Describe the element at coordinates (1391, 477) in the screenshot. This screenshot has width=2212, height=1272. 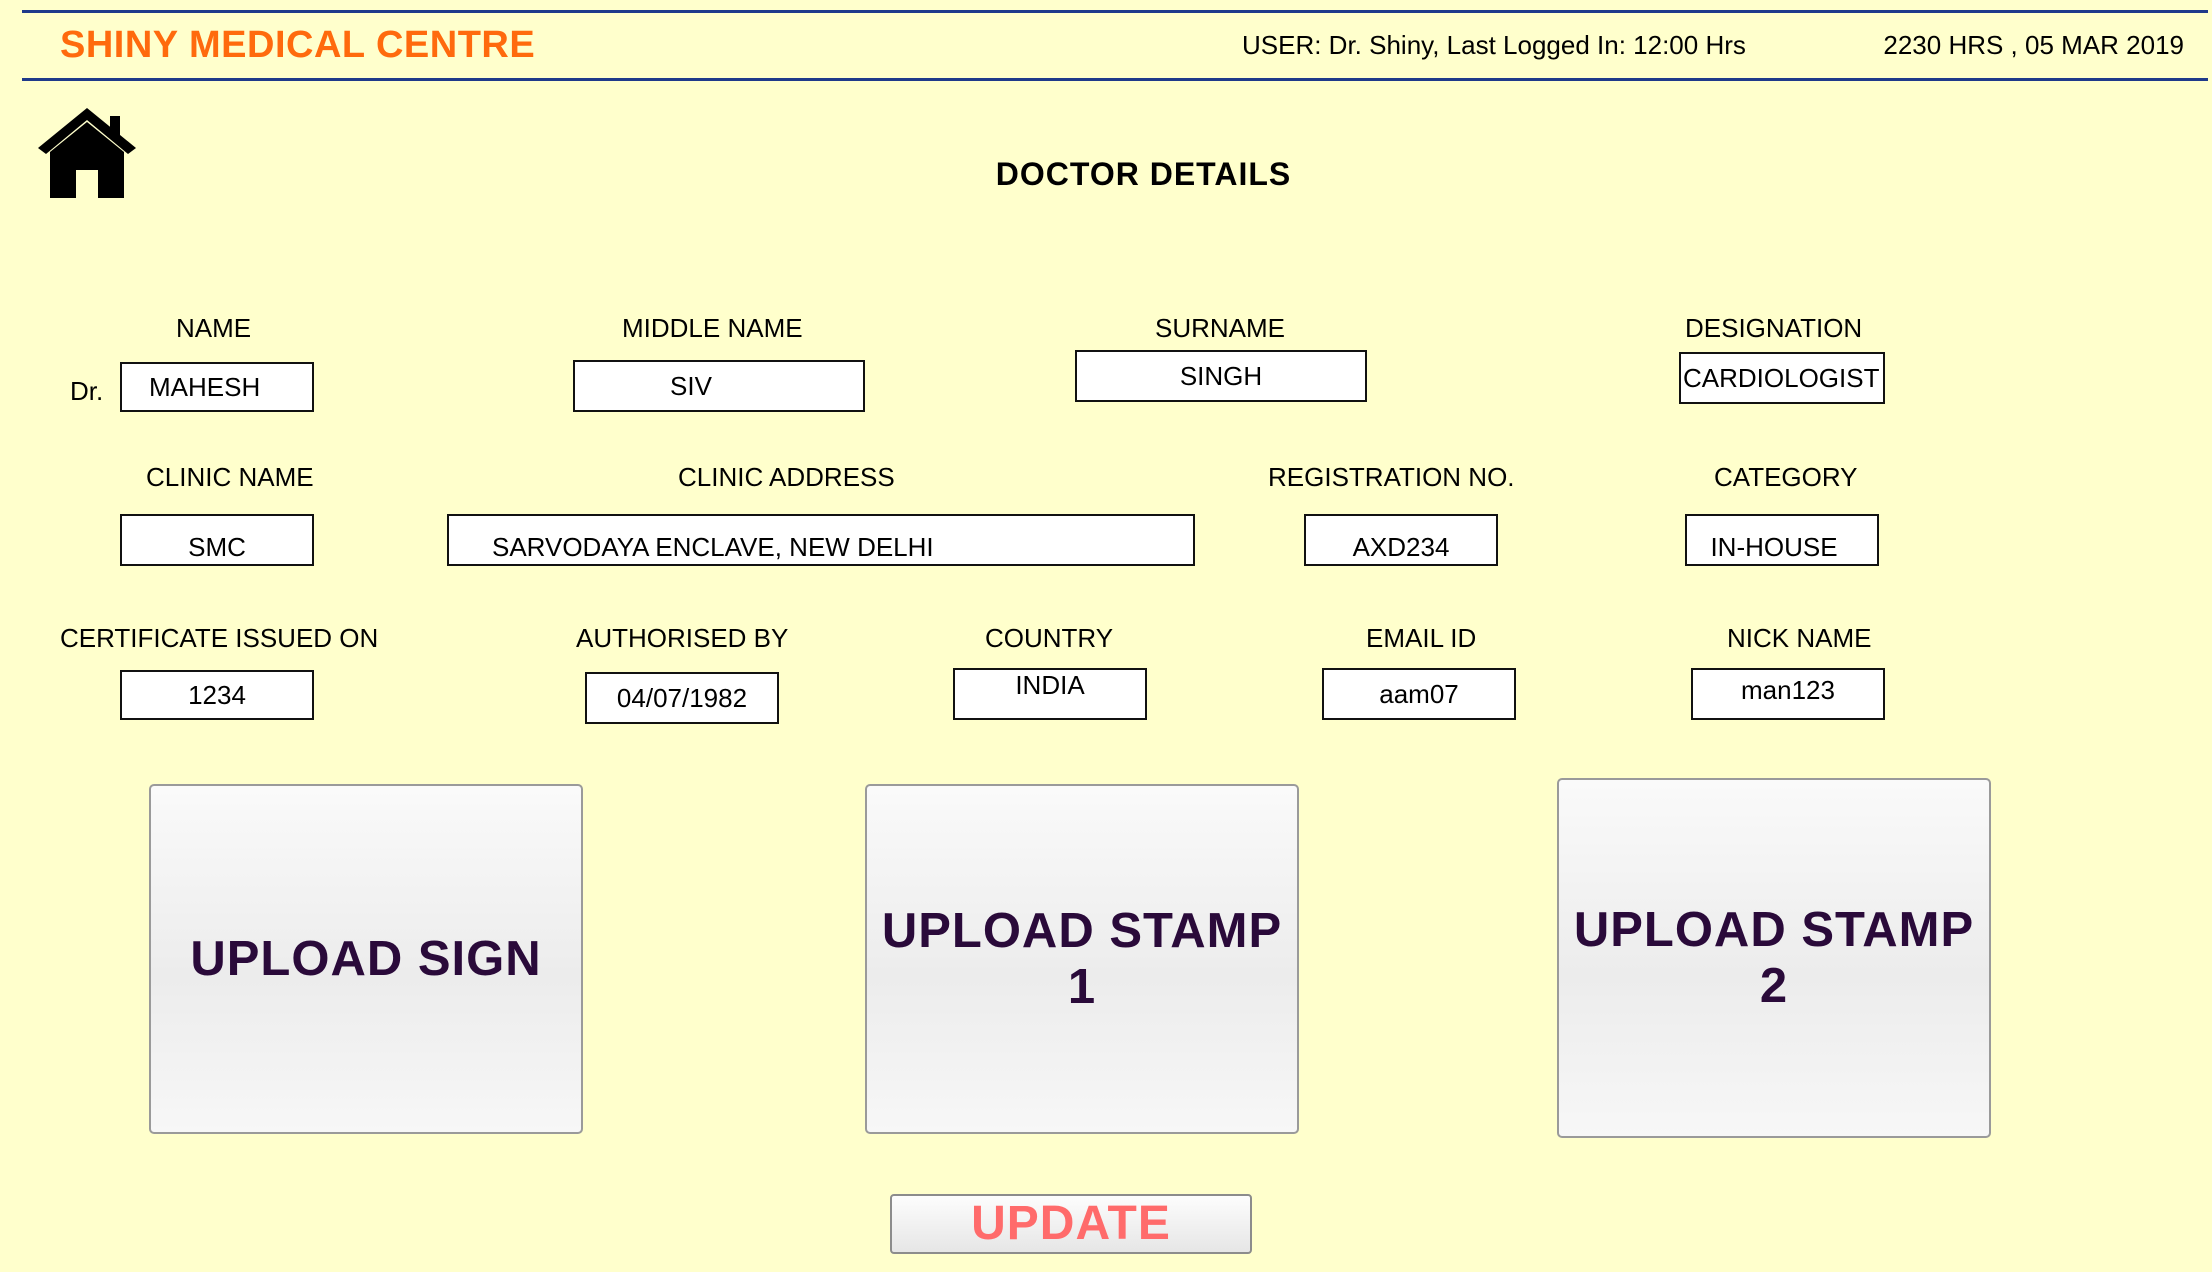
I see `registration-no-label: REGISTRATION NO.` at that location.